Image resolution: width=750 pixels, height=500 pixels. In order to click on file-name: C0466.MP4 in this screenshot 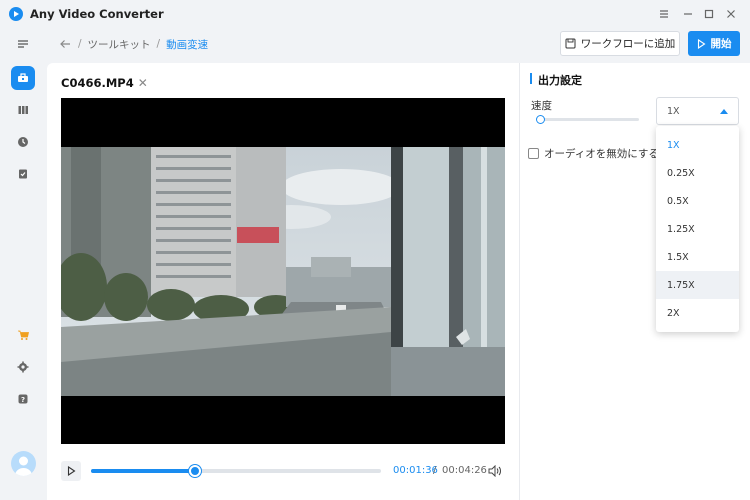, I will do `click(97, 83)`.